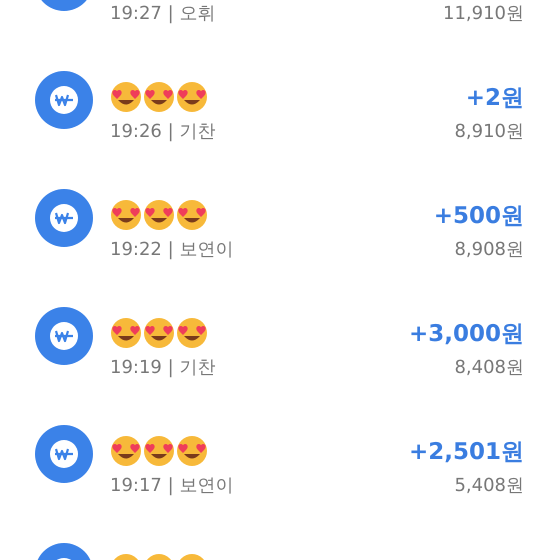 This screenshot has height=560, width=560. I want to click on time-and-sender: 19:17 | 보연이, so click(172, 486).